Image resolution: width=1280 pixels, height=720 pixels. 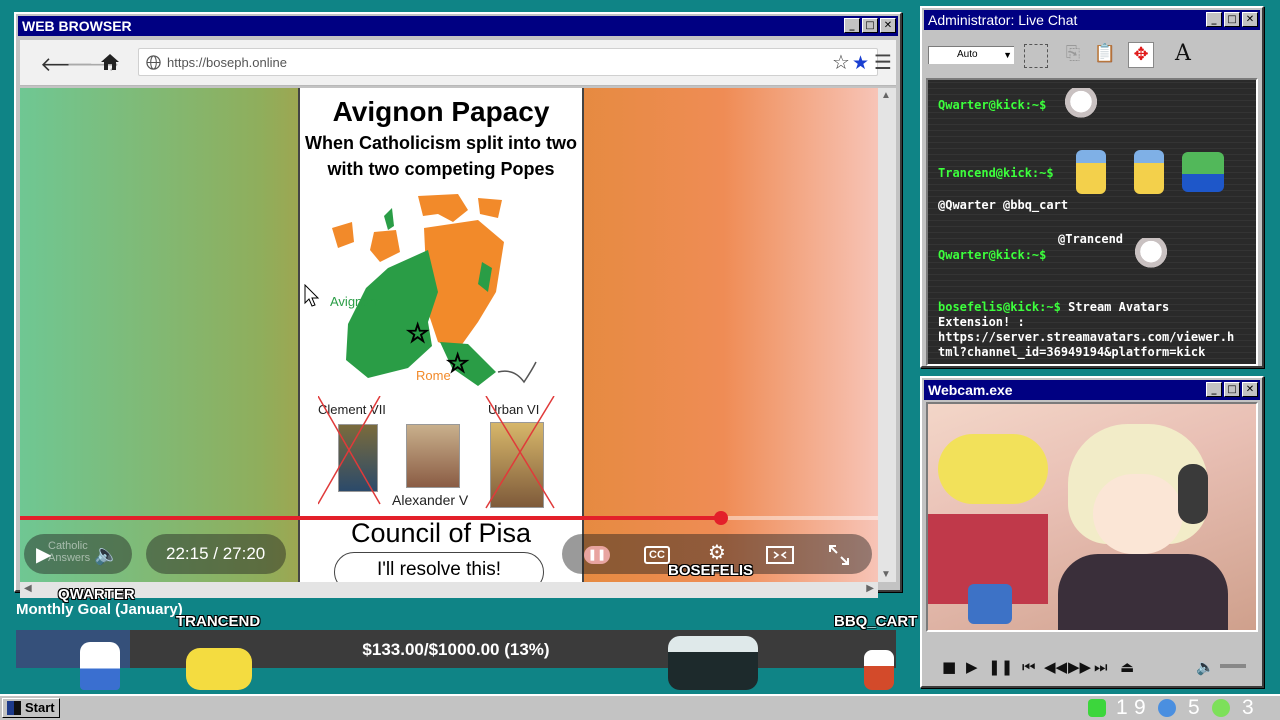 I want to click on video-progress-track, so click(x=449, y=518).